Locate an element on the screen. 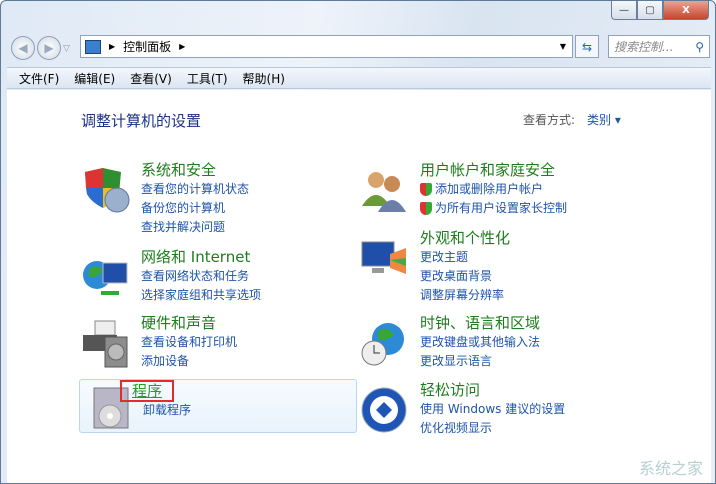 The image size is (716, 484). category-link: 添加设备 is located at coordinates (189, 361).